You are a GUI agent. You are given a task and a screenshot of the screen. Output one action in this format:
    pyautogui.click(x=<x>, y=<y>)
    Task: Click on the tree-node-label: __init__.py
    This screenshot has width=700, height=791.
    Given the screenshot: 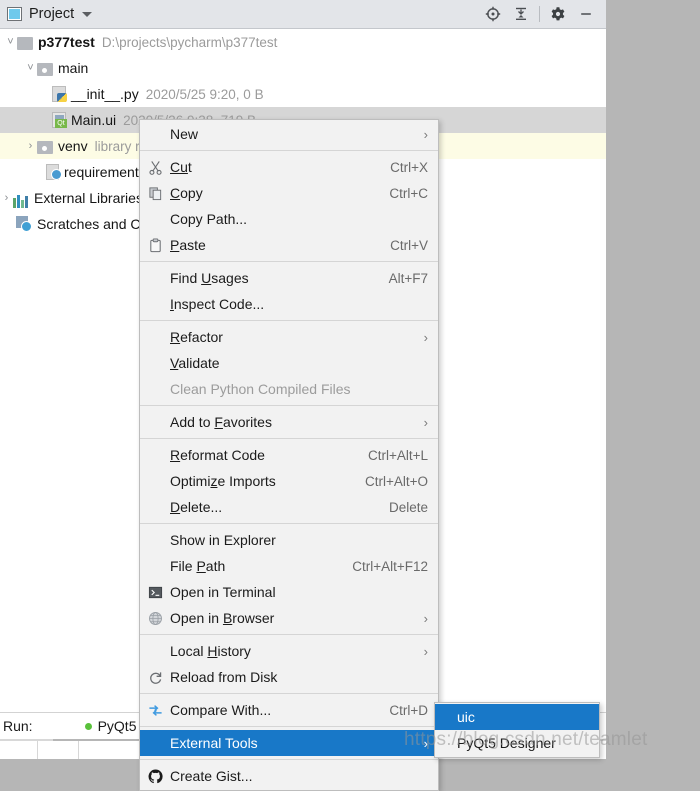 What is the action you would take?
    pyautogui.click(x=105, y=94)
    